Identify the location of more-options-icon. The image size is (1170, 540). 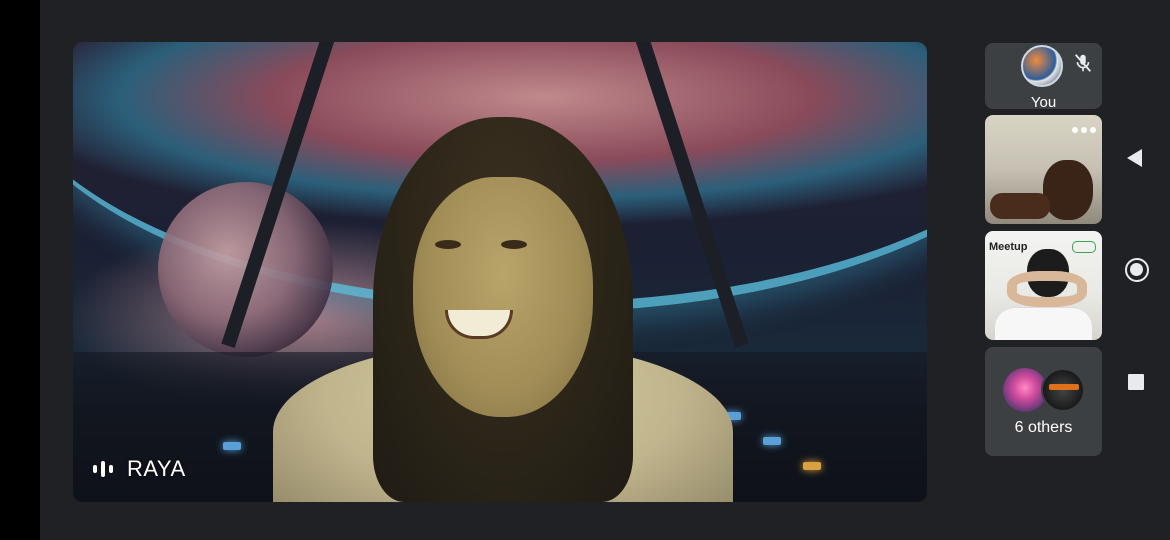
(1084, 130).